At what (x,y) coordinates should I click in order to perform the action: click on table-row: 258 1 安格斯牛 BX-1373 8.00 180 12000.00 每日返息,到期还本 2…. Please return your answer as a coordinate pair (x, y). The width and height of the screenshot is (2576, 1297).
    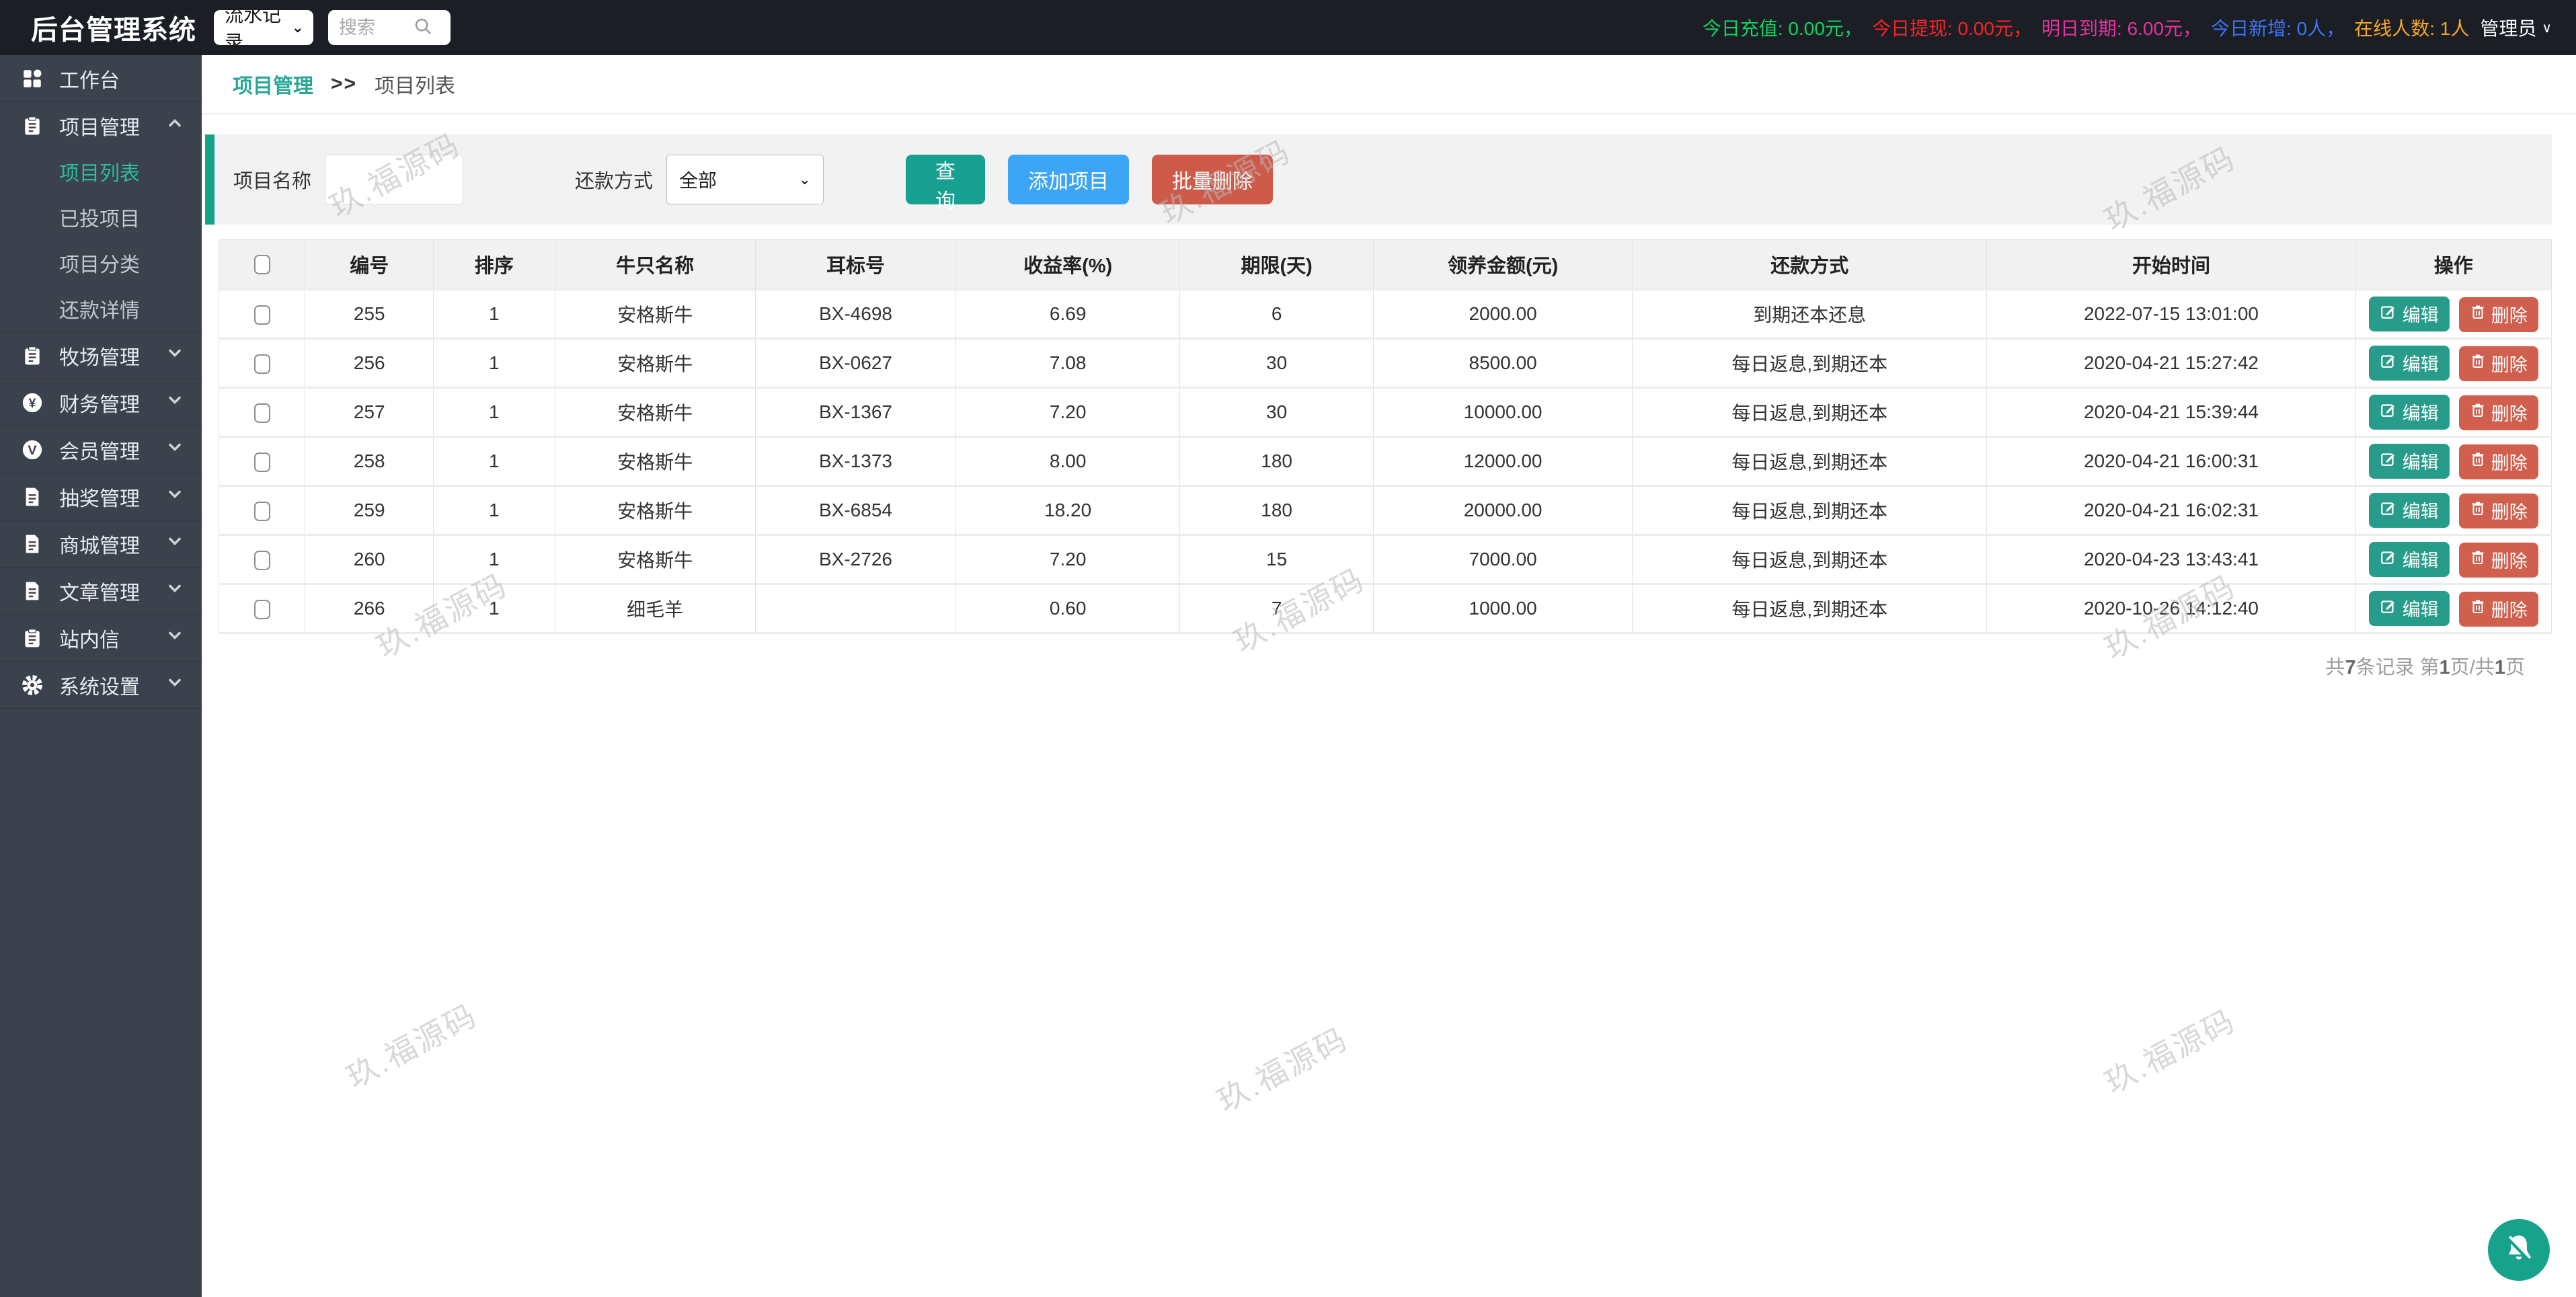
    Looking at the image, I should click on (1385, 461).